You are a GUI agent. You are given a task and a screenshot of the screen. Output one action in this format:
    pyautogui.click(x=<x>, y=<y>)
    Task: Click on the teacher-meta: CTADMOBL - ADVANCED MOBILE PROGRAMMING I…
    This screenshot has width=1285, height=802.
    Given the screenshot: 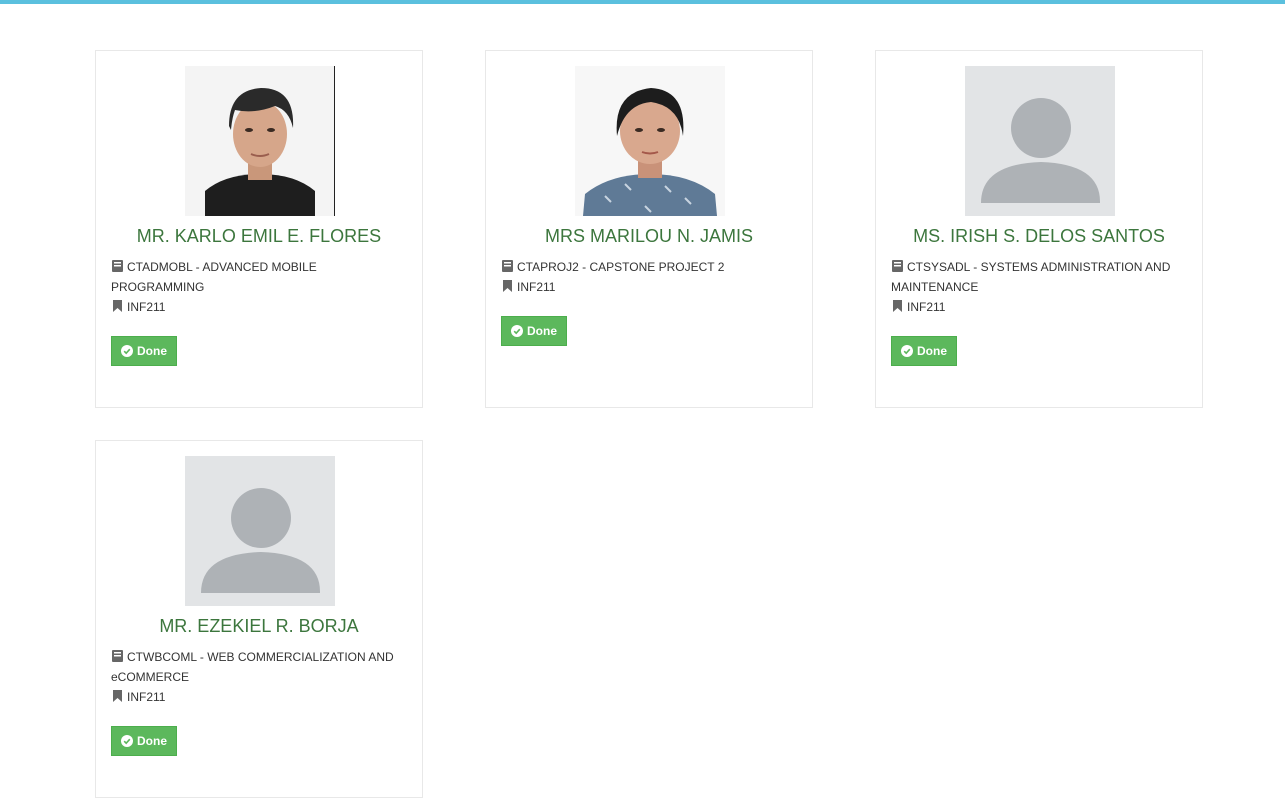 What is the action you would take?
    pyautogui.click(x=259, y=287)
    